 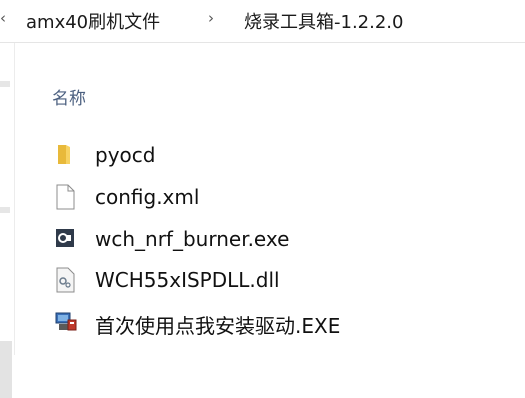 What do you see at coordinates (125, 155) in the screenshot?
I see `file-name: pyocd` at bounding box center [125, 155].